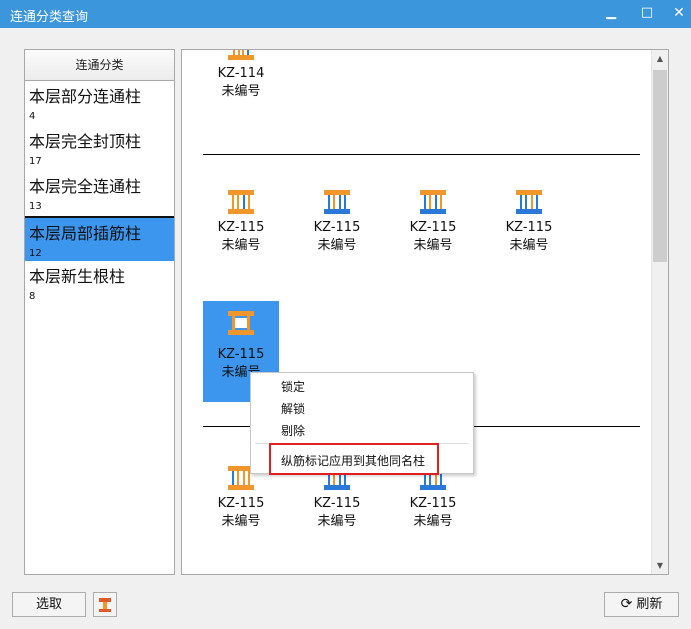  I want to click on column-item: KZ-114 未编号, so click(241, 91).